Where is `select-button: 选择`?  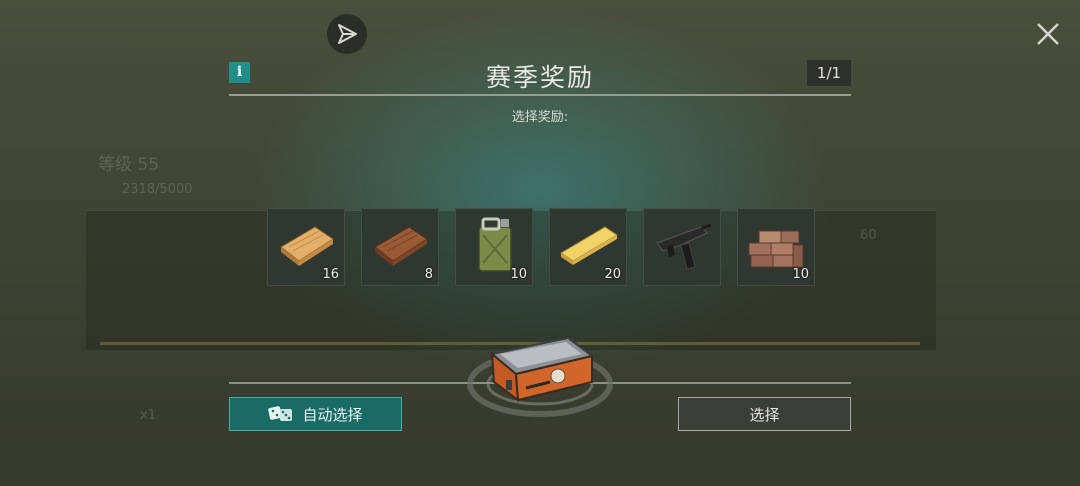 select-button: 选择 is located at coordinates (764, 414).